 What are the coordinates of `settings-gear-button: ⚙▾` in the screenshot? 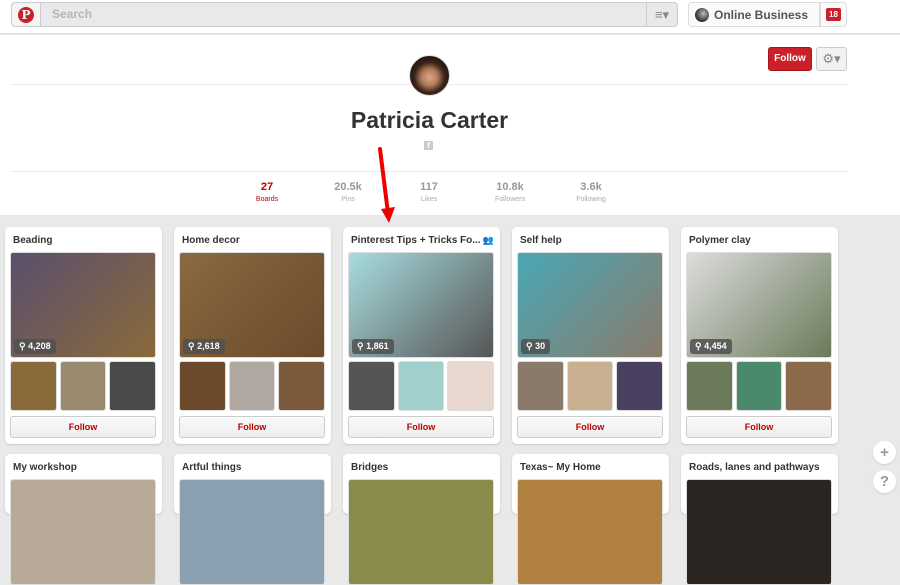 It's located at (831, 59).